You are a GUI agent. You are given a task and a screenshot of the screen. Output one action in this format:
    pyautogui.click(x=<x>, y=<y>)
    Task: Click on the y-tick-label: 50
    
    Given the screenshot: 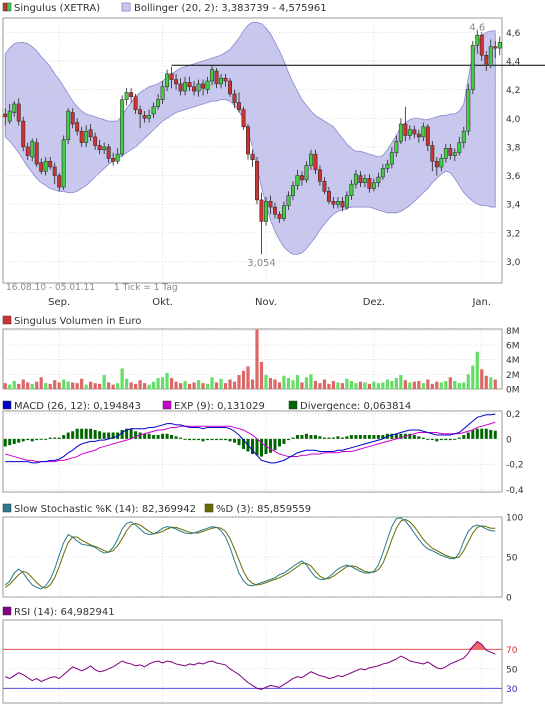 What is the action you would take?
    pyautogui.click(x=512, y=559)
    